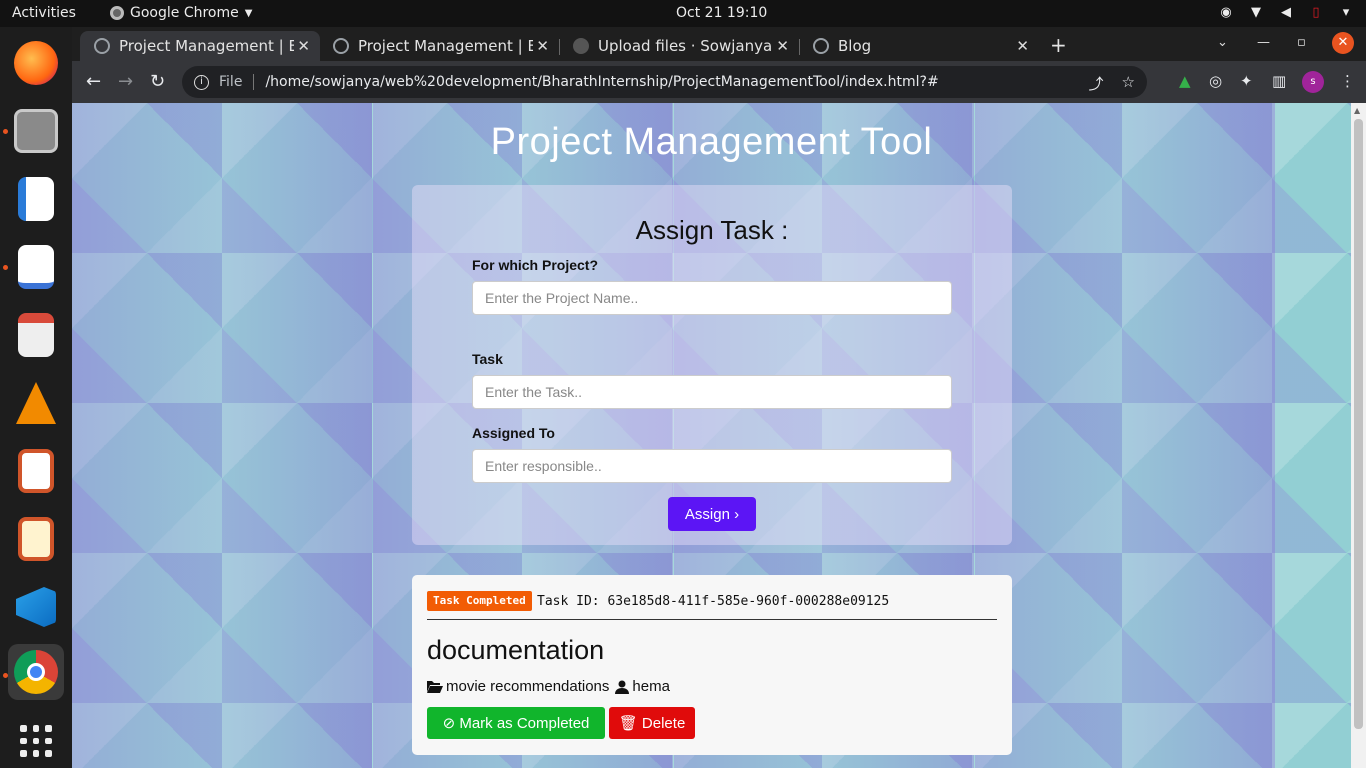 This screenshot has height=768, width=1366. I want to click on vscode-launcher, so click(36, 607).